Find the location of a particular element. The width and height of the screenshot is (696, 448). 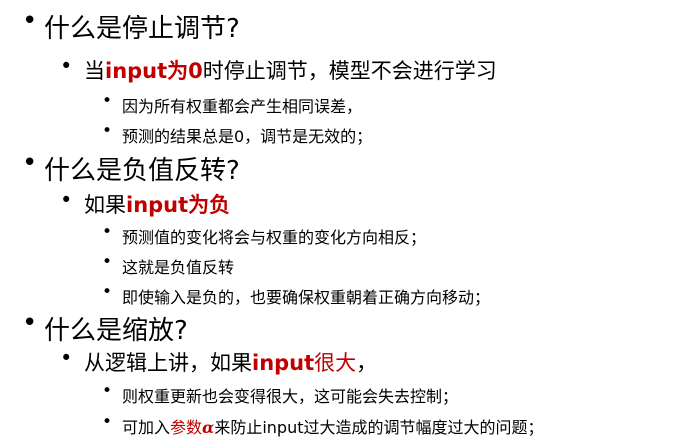

alpha-symbol: α is located at coordinates (208, 427).